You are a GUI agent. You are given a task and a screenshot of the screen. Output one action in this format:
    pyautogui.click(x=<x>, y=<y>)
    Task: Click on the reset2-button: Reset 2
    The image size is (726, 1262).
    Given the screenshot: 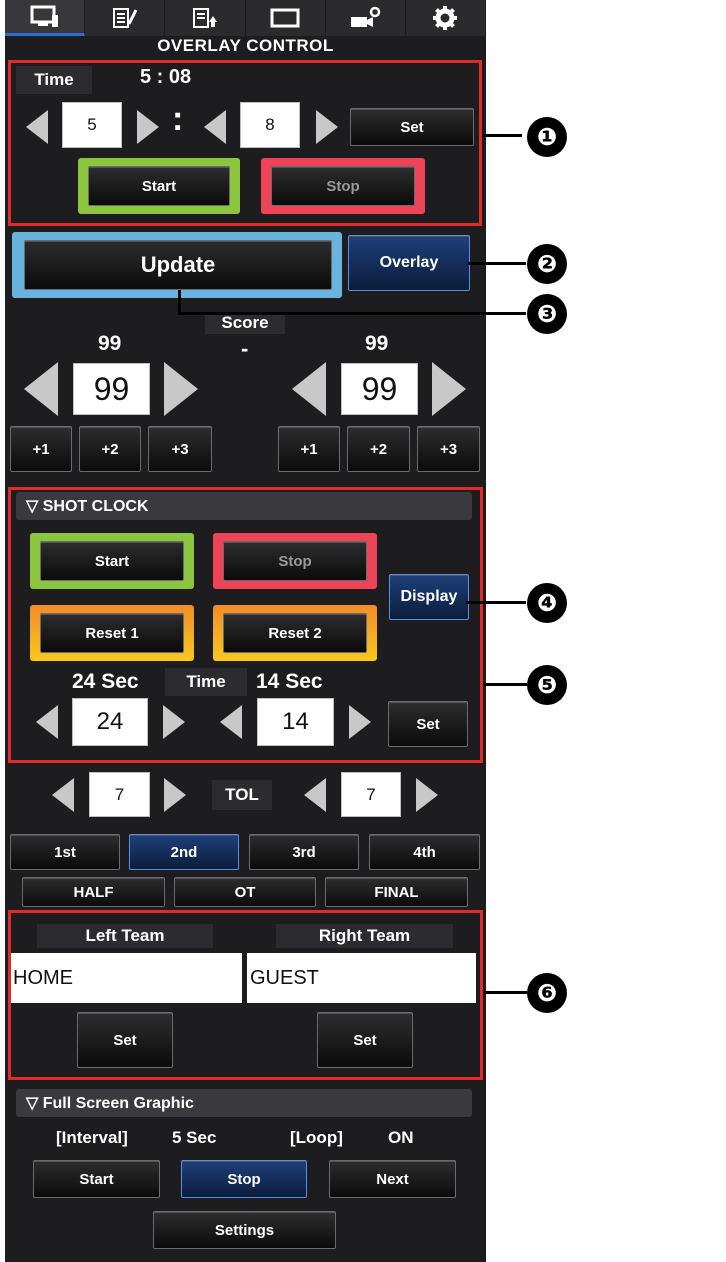 What is the action you would take?
    pyautogui.click(x=295, y=633)
    